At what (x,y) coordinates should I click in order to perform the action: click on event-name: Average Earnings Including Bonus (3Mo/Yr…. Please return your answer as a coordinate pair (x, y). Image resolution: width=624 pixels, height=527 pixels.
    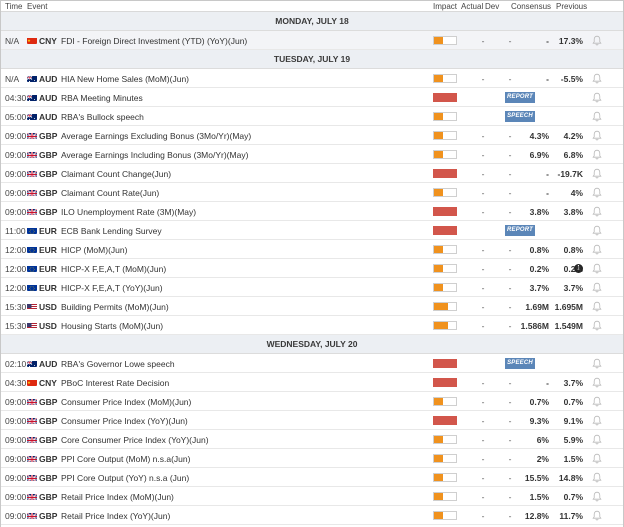
    Looking at the image, I should click on (154, 155).